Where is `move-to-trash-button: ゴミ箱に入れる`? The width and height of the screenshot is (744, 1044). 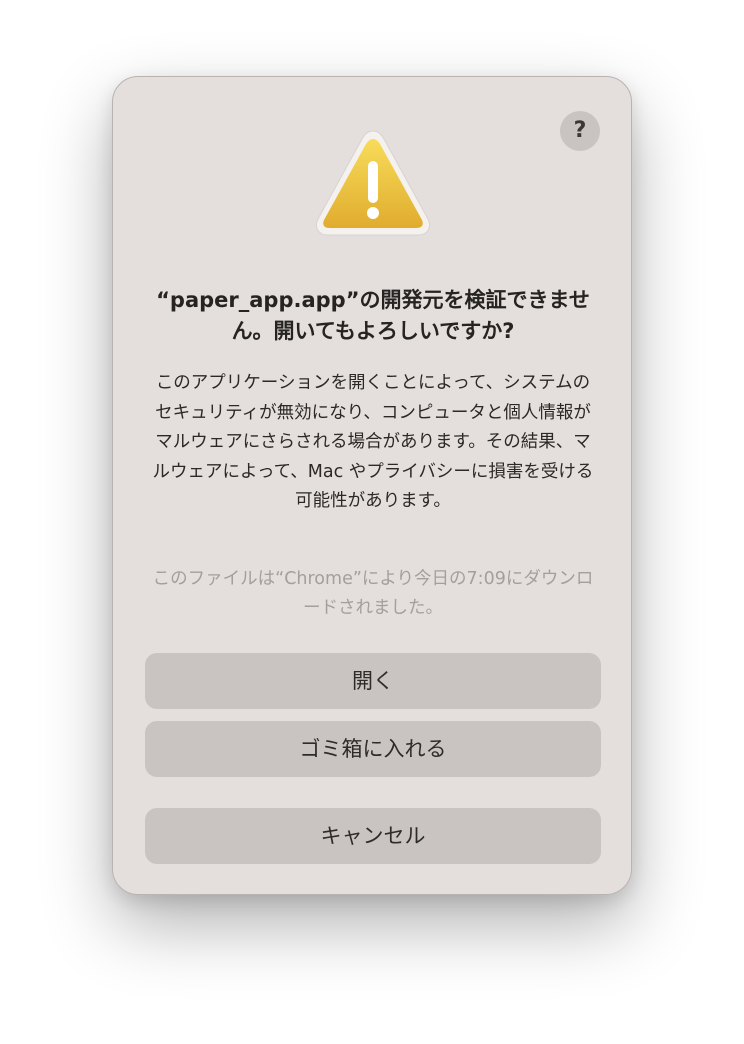 move-to-trash-button: ゴミ箱に入れる is located at coordinates (373, 749).